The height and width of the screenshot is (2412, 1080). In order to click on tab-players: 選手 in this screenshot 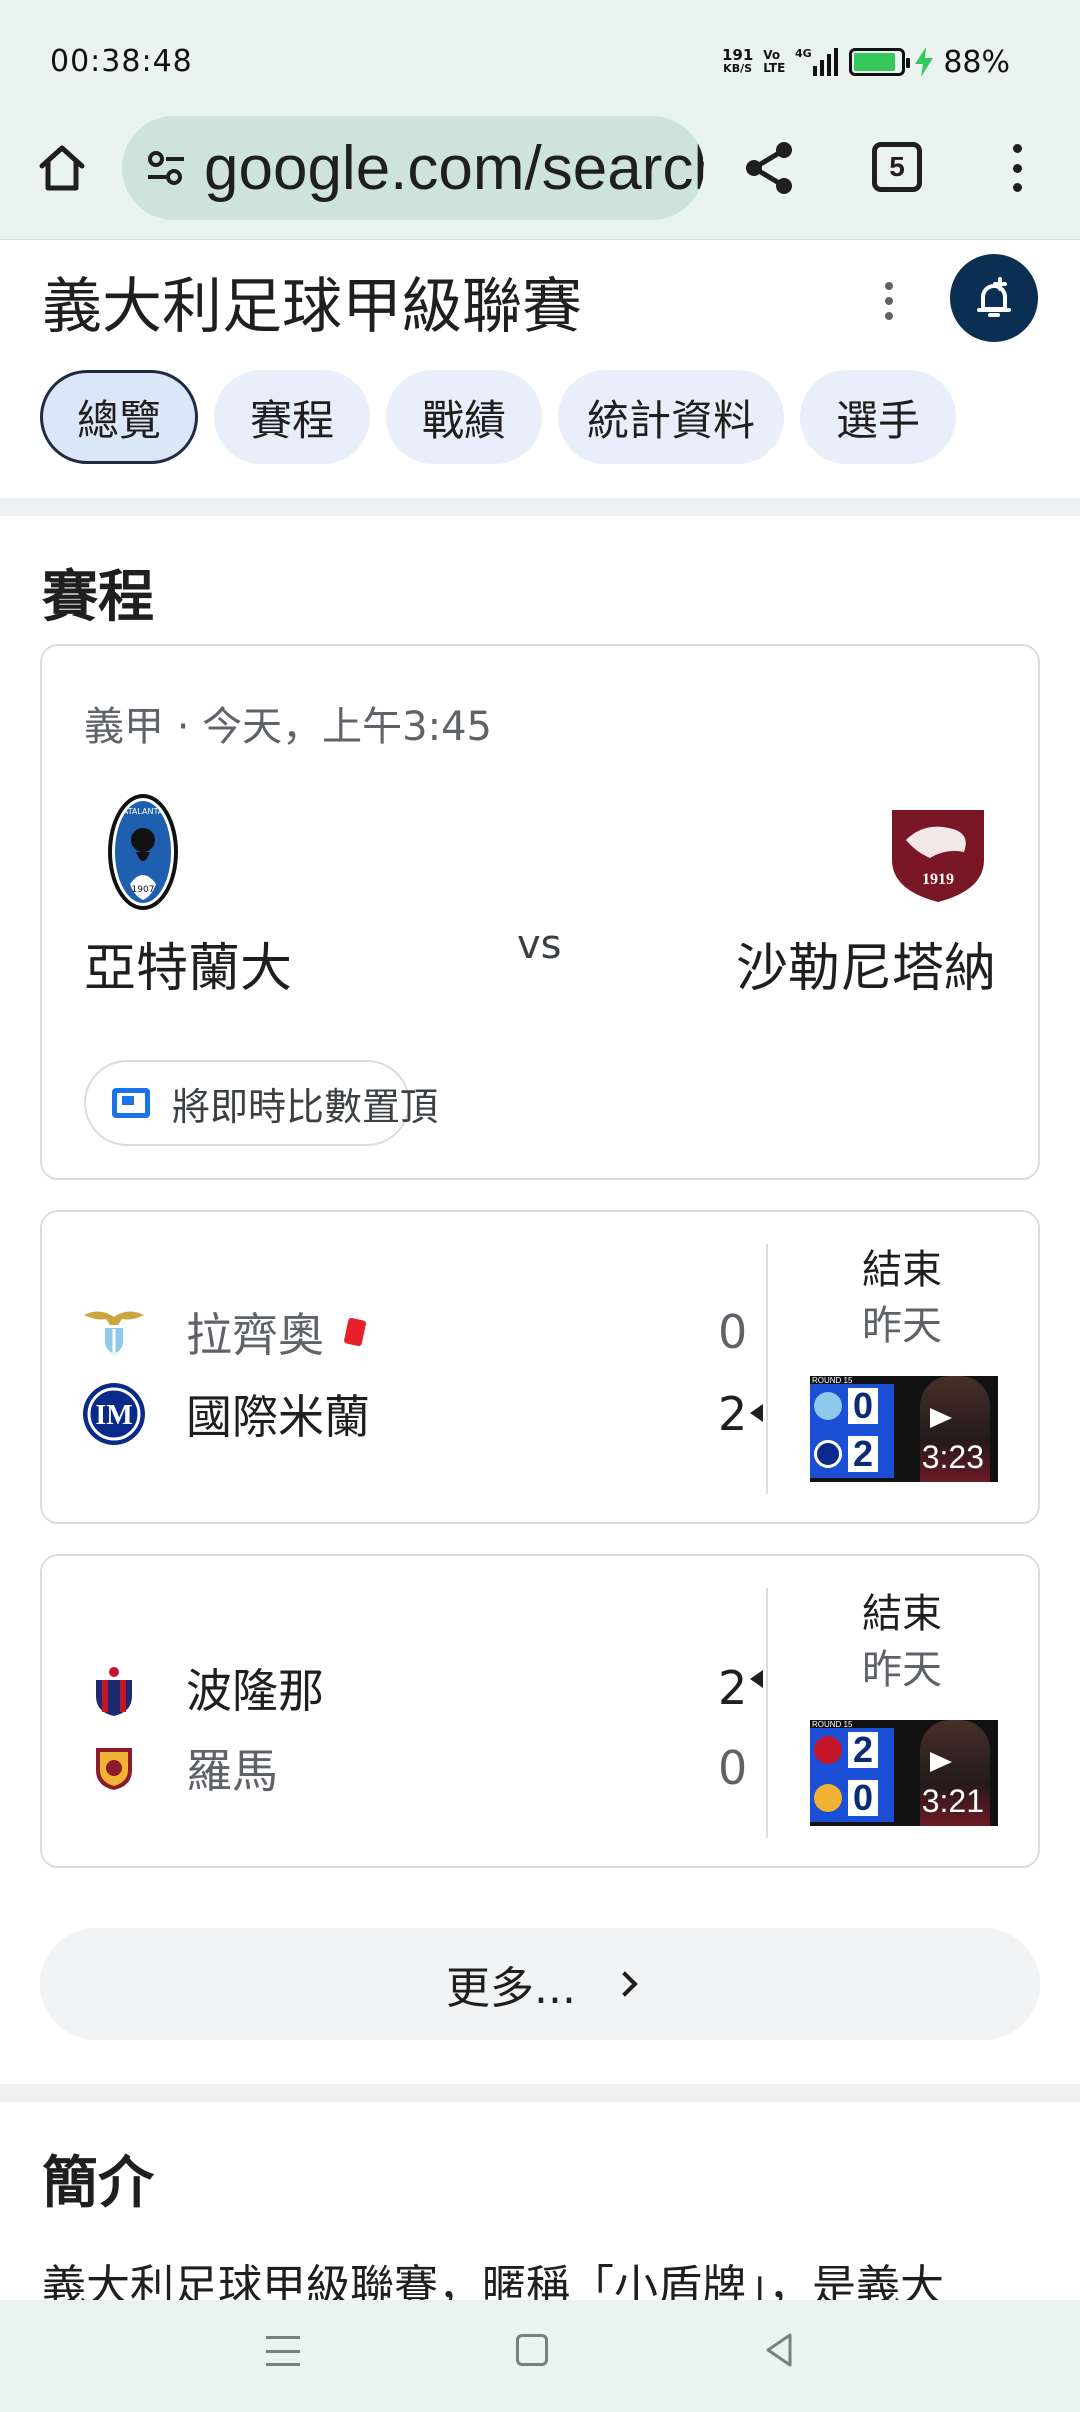, I will do `click(878, 417)`.